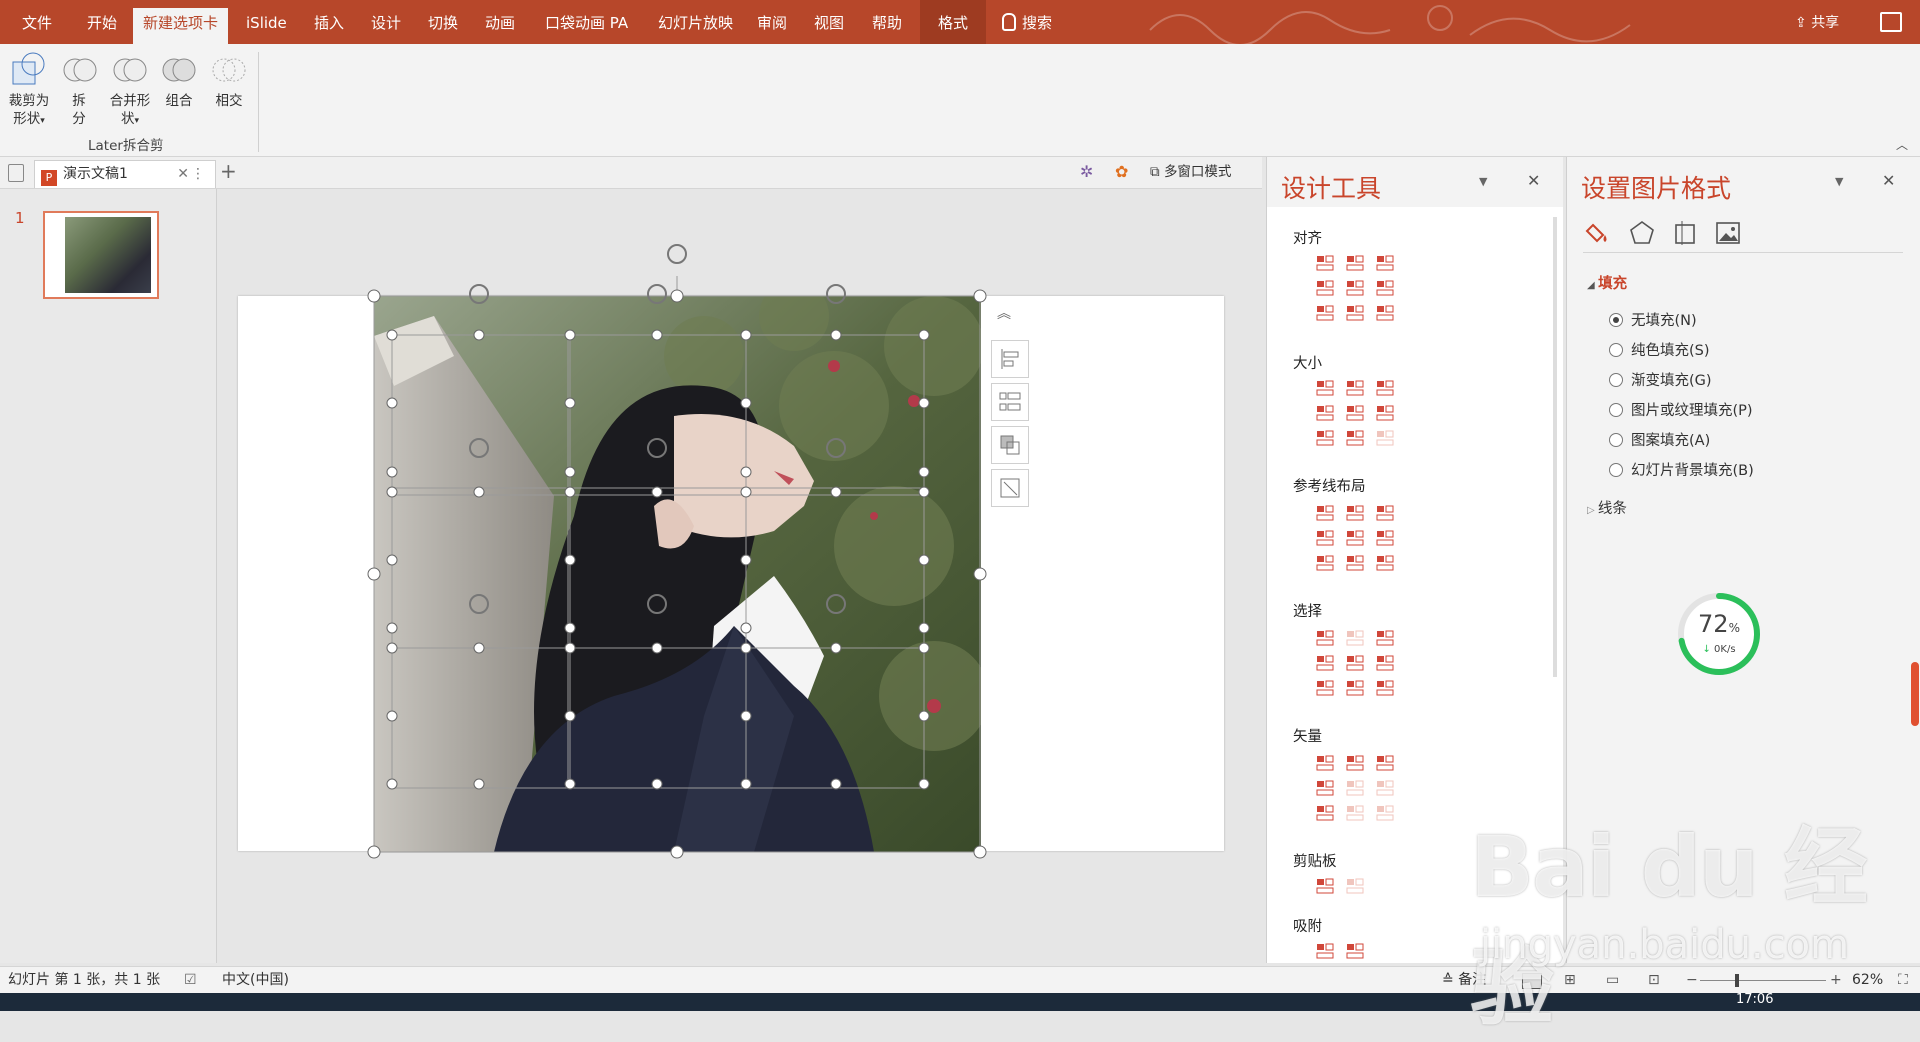 This screenshot has height=1042, width=1920. What do you see at coordinates (1642, 233) in the screenshot?
I see `effects-icon` at bounding box center [1642, 233].